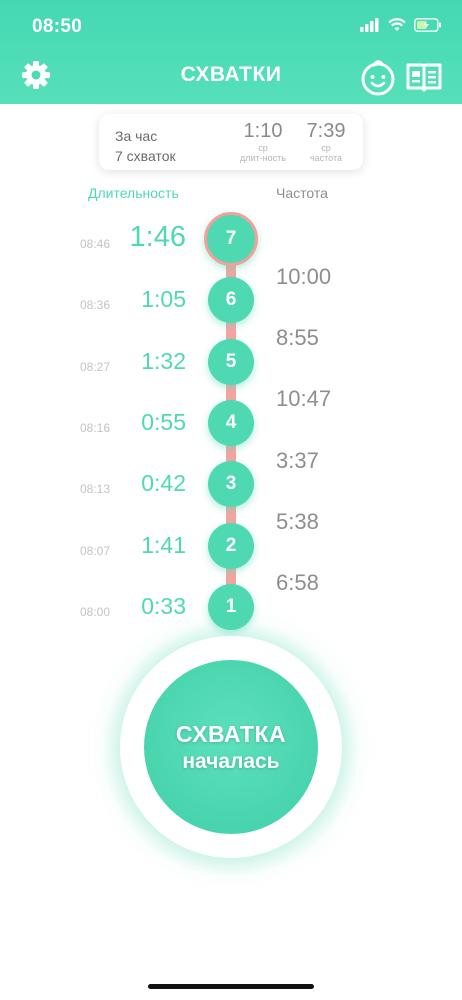 This screenshot has width=462, height=1000. I want to click on interval-value: 5:38, so click(297, 521).